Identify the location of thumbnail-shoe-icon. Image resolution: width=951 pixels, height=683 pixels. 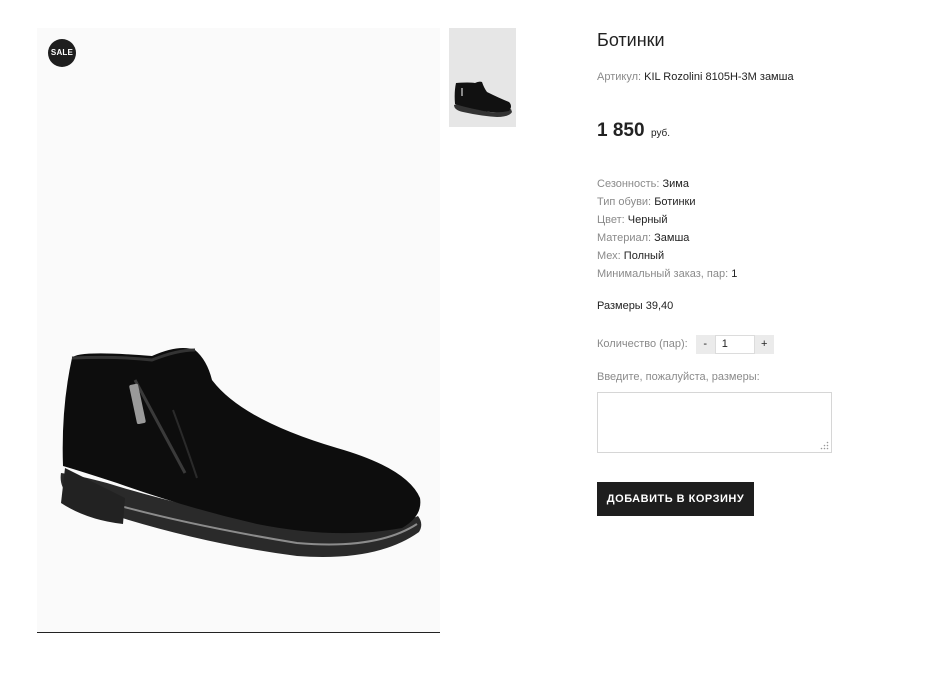
(483, 99).